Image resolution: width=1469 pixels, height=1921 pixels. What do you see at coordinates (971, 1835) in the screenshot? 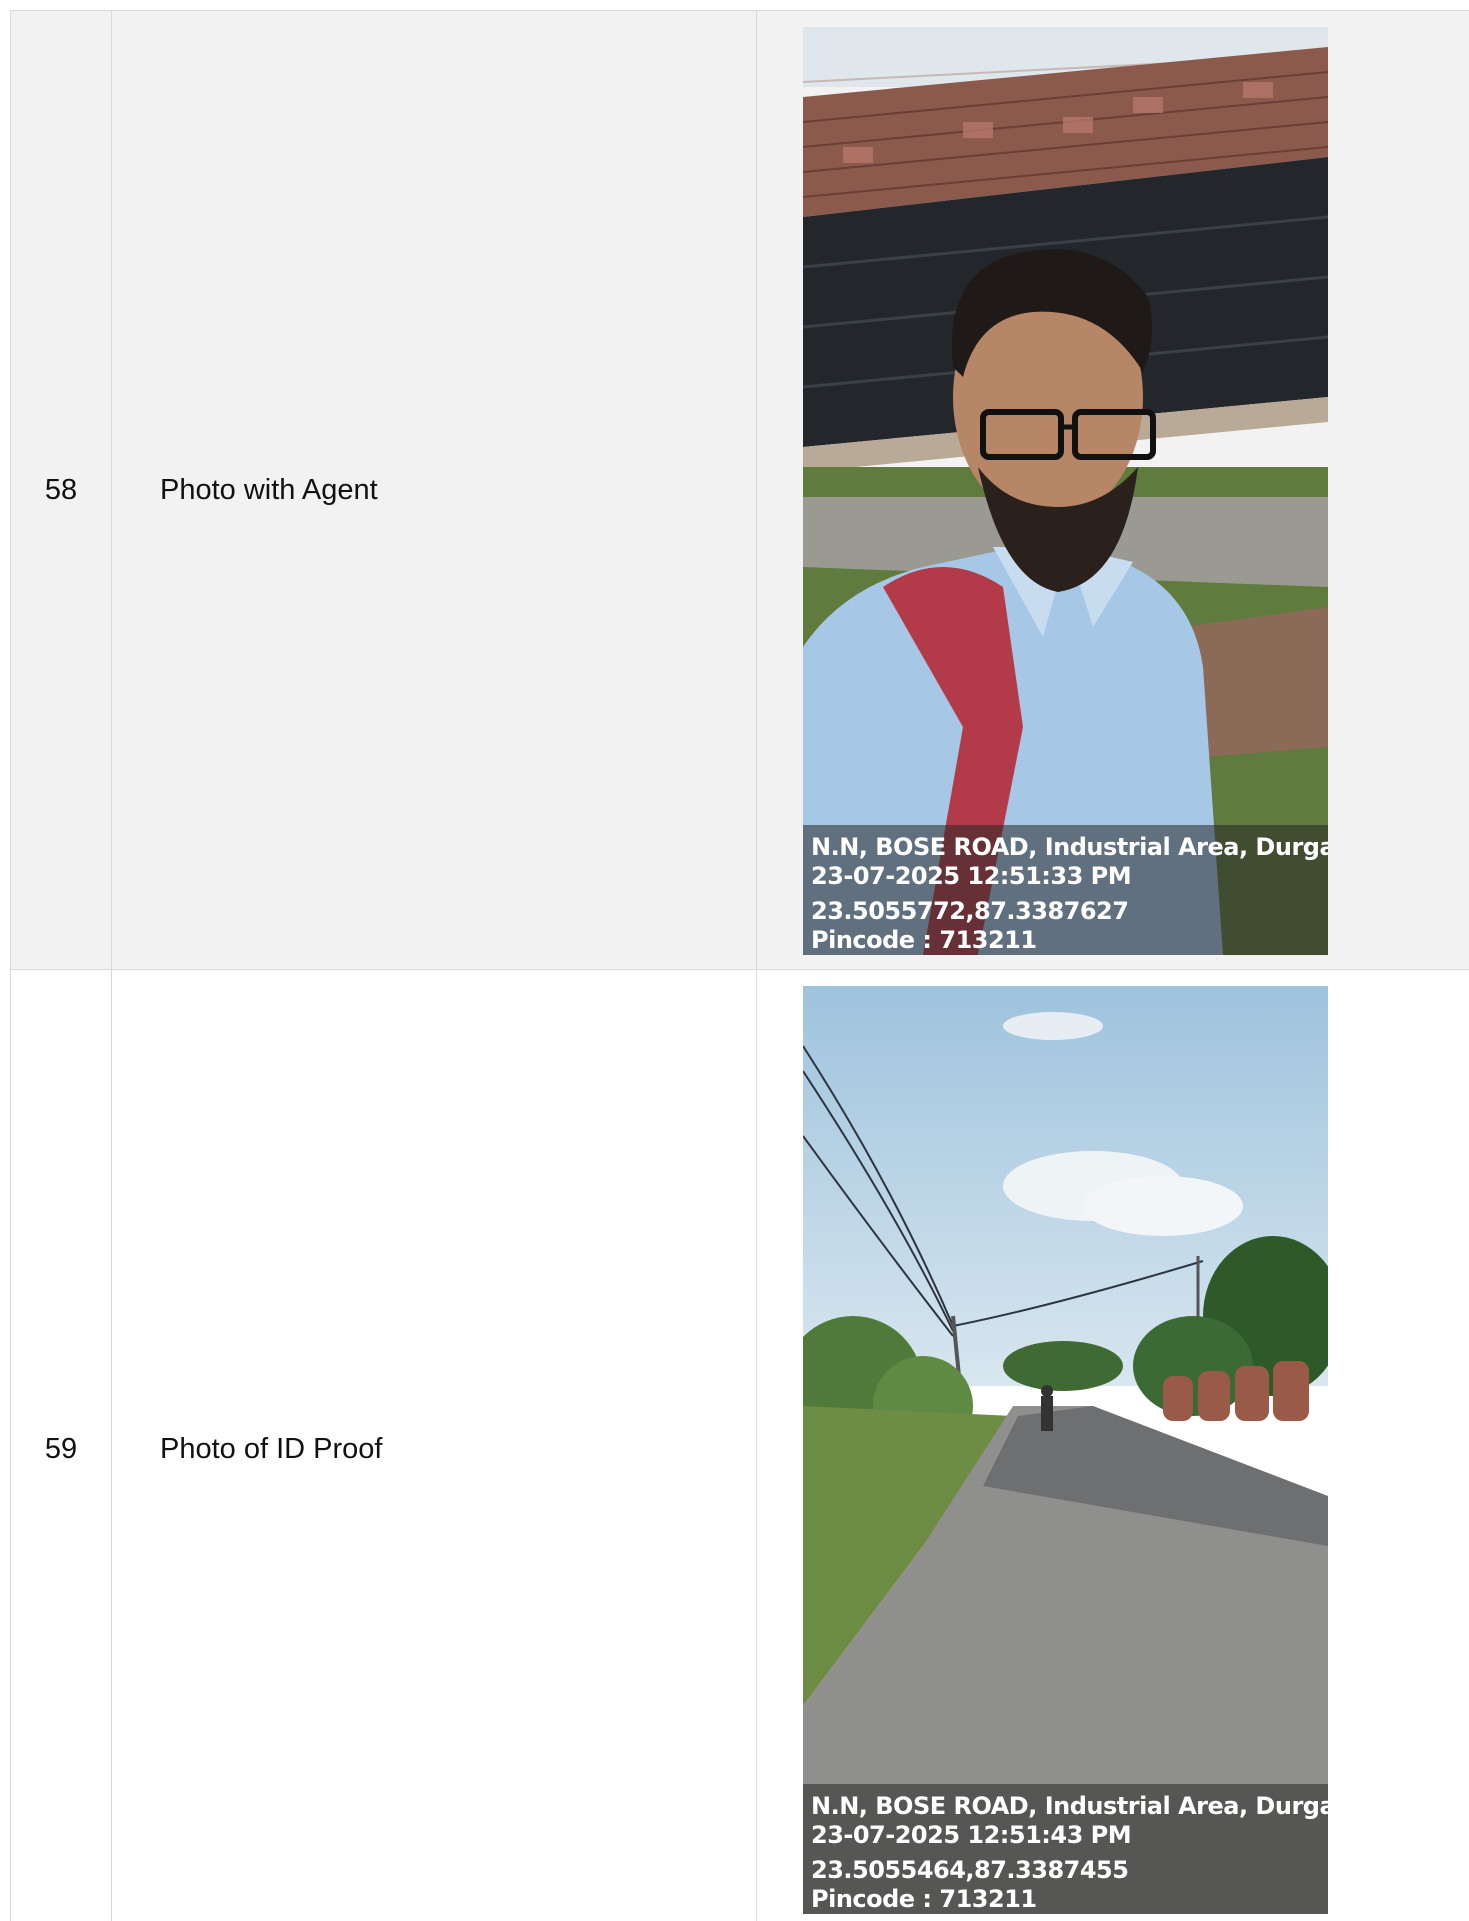
I see `stamp-datetime: 23-07-2025 12:51:43 PM` at bounding box center [971, 1835].